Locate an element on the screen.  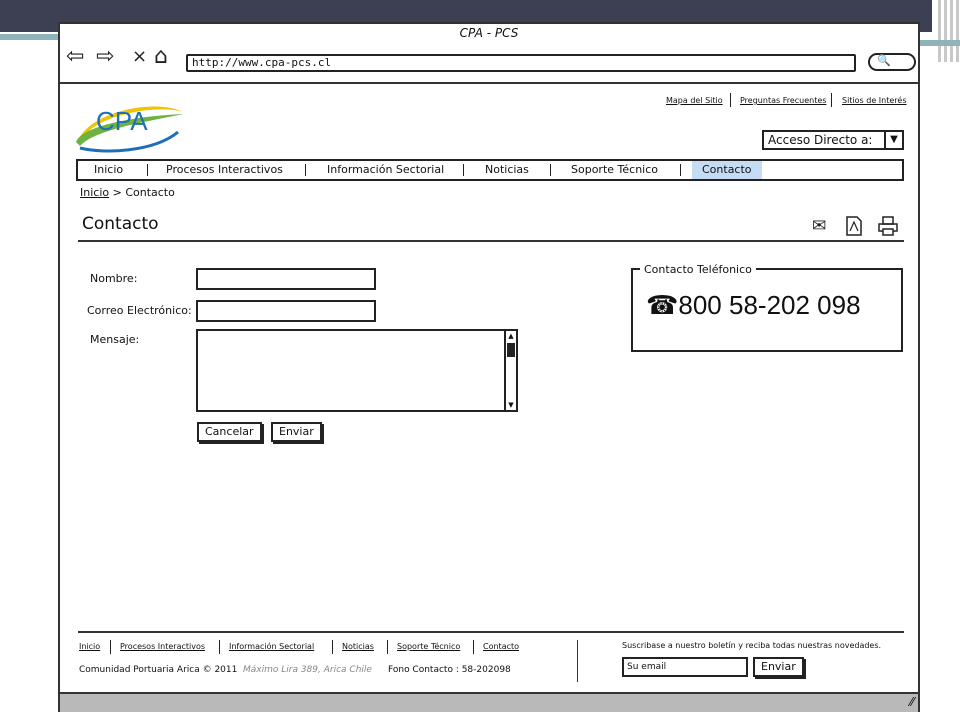
phone-icon: ☎ is located at coordinates (662, 305).